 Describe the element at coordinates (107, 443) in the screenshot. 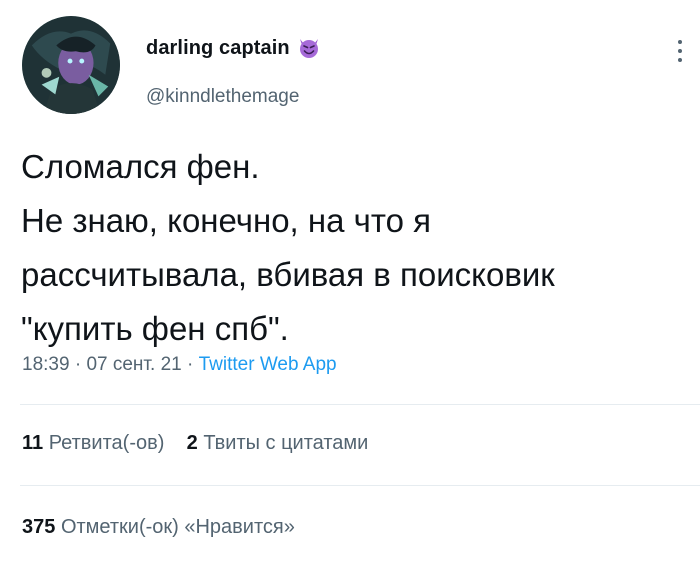

I see `retweet-label: Ретвита(-ов)` at that location.